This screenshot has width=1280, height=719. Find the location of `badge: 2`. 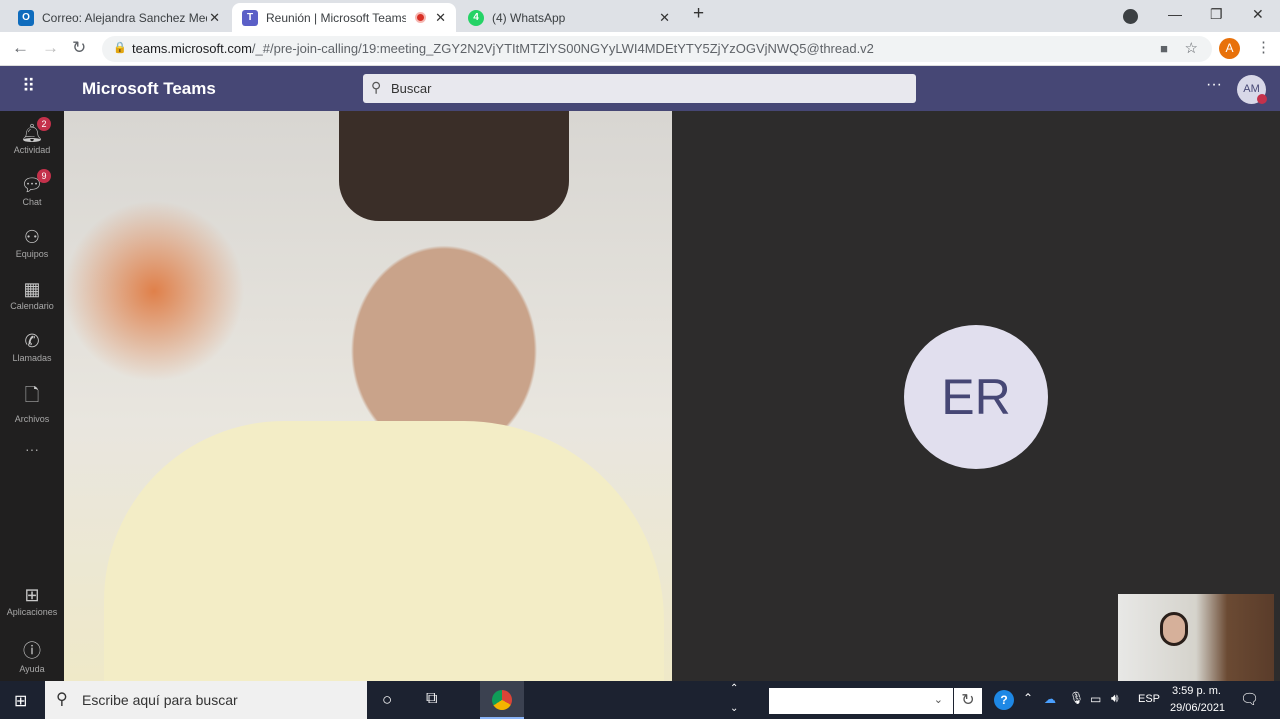

badge: 2 is located at coordinates (44, 124).